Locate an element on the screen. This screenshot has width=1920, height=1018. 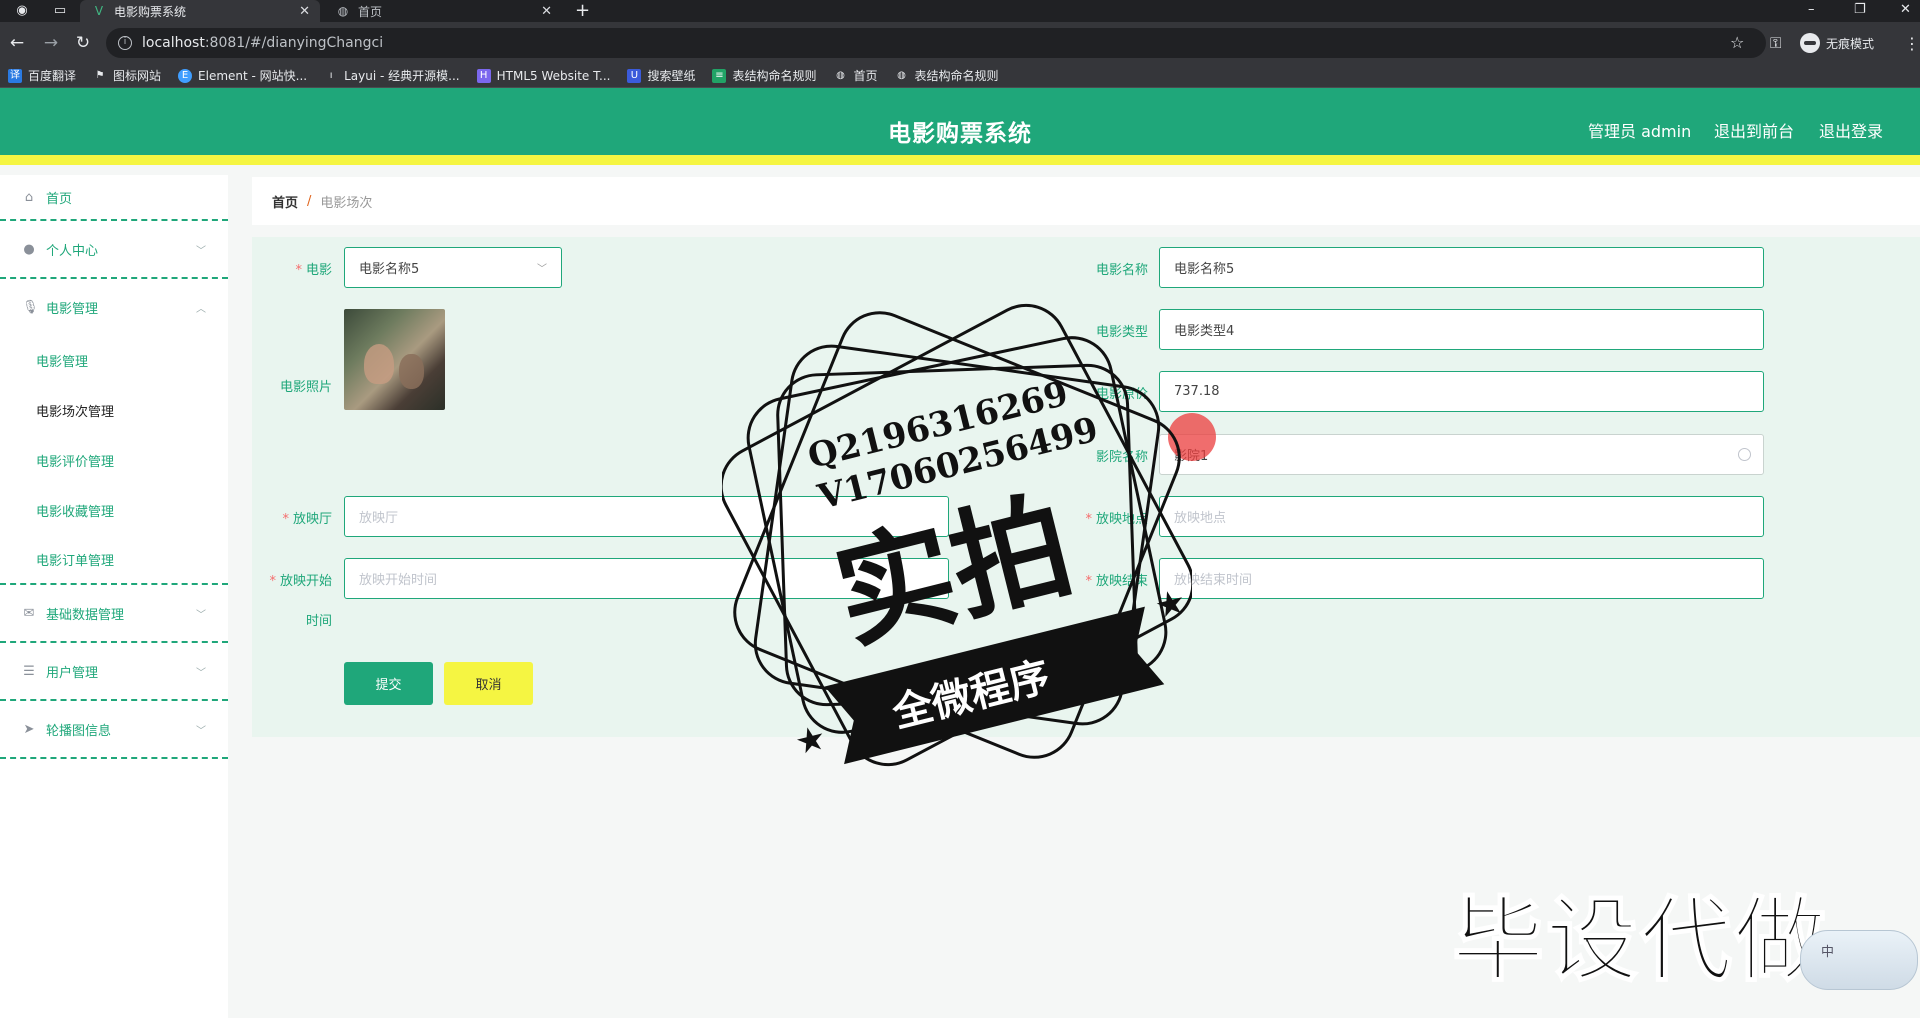
bookmark-item: 译百度翻译 is located at coordinates (42, 75).